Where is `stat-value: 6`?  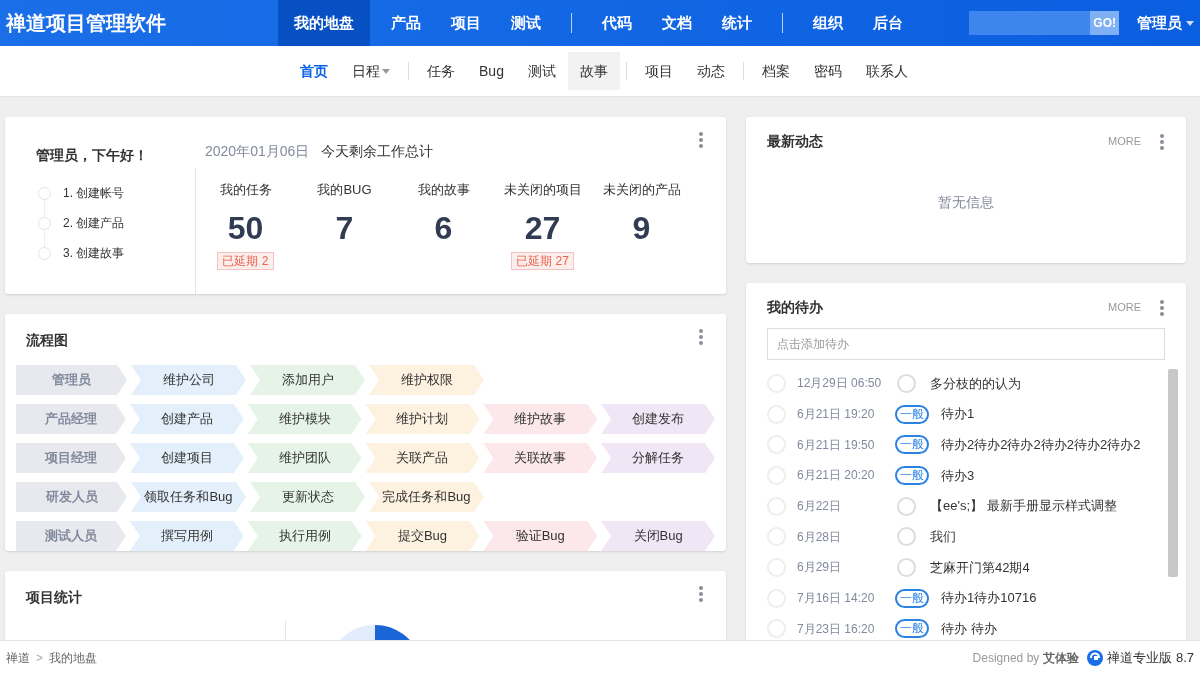 stat-value: 6 is located at coordinates (443, 227).